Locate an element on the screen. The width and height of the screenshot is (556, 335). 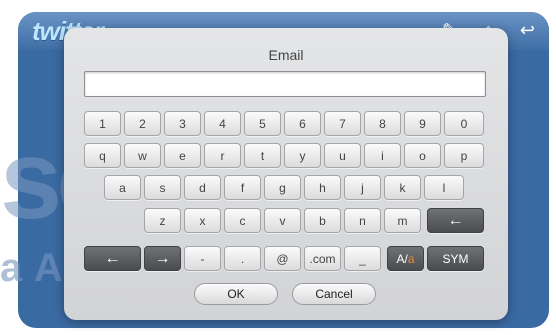
key-z: z is located at coordinates (162, 220).